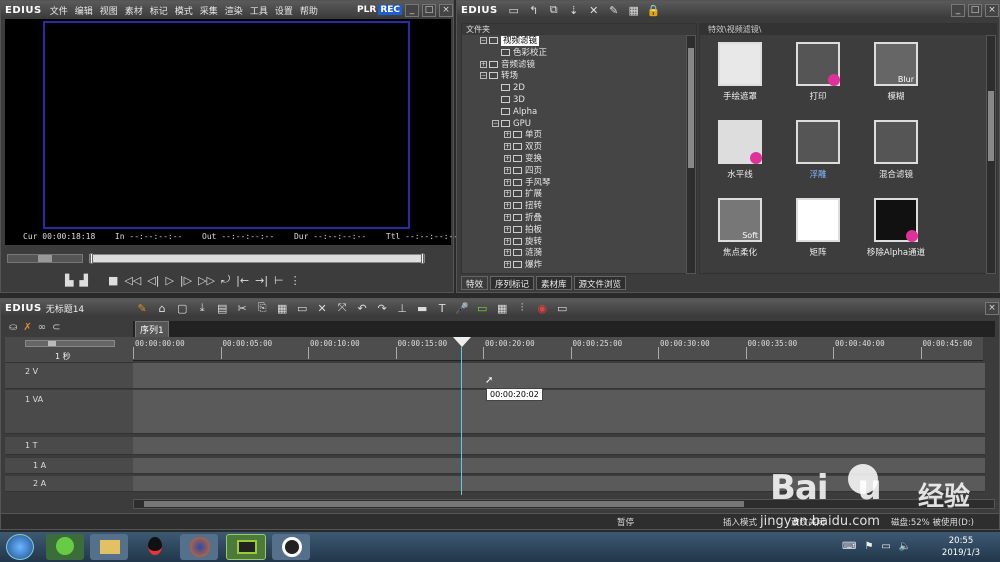 This screenshot has width=1000, height=562. Describe the element at coordinates (13, 327) in the screenshot. I see `sync-icon: ⛀` at that location.